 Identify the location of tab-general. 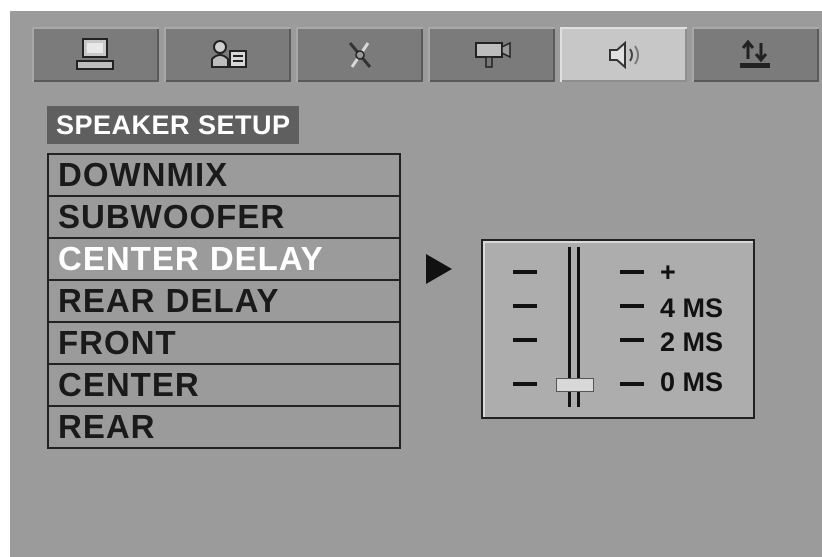
(95, 54).